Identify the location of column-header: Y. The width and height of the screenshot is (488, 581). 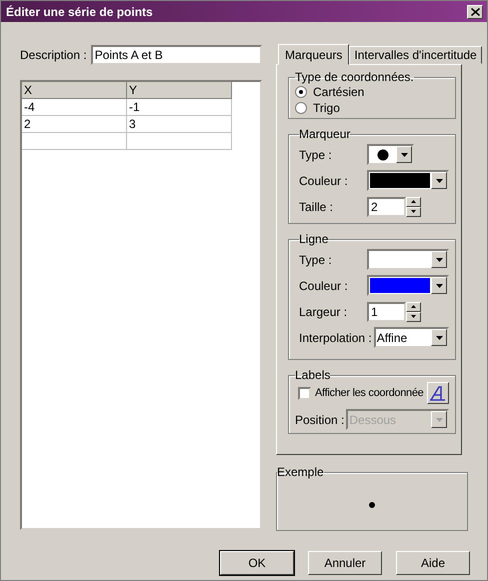
(179, 90).